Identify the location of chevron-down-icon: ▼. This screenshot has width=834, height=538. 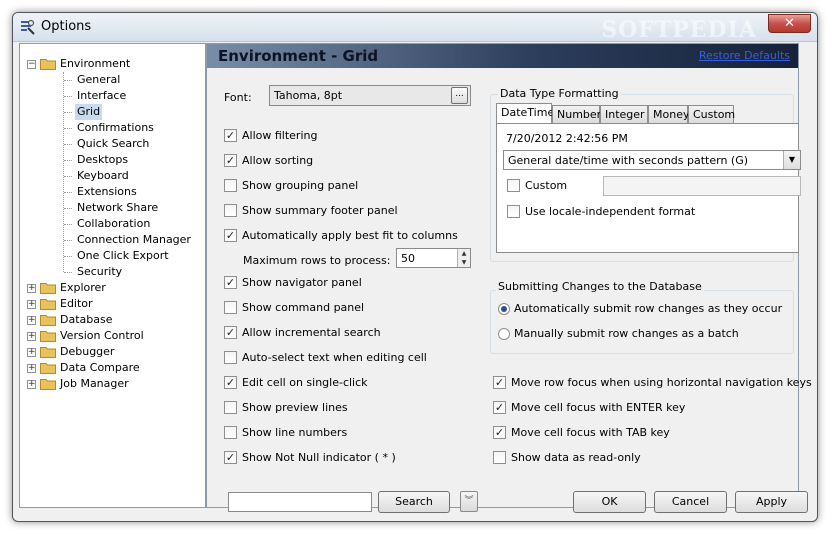
(791, 160).